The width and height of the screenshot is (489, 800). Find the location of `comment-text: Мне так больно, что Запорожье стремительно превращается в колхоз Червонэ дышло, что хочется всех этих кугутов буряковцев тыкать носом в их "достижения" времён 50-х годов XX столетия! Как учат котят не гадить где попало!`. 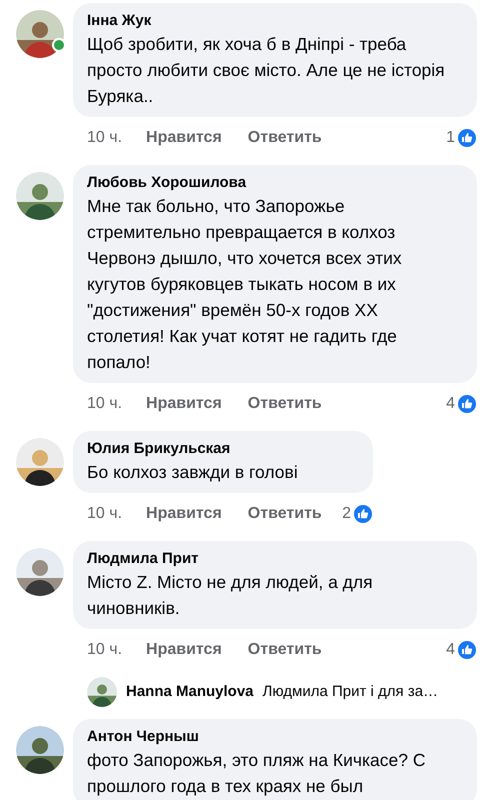

comment-text: Мне так больно, что Запорожье стремительно превращается в колхоз Червонэ дышло, что хочется всех этих кугутов буряковцев тыкать носом в их "достижения" времён 50-х годов XX столетия! Как учат котят не гадить где попало! is located at coordinates (245, 284).